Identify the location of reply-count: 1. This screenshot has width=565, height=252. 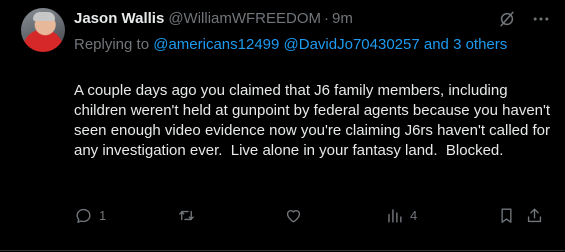
(103, 215).